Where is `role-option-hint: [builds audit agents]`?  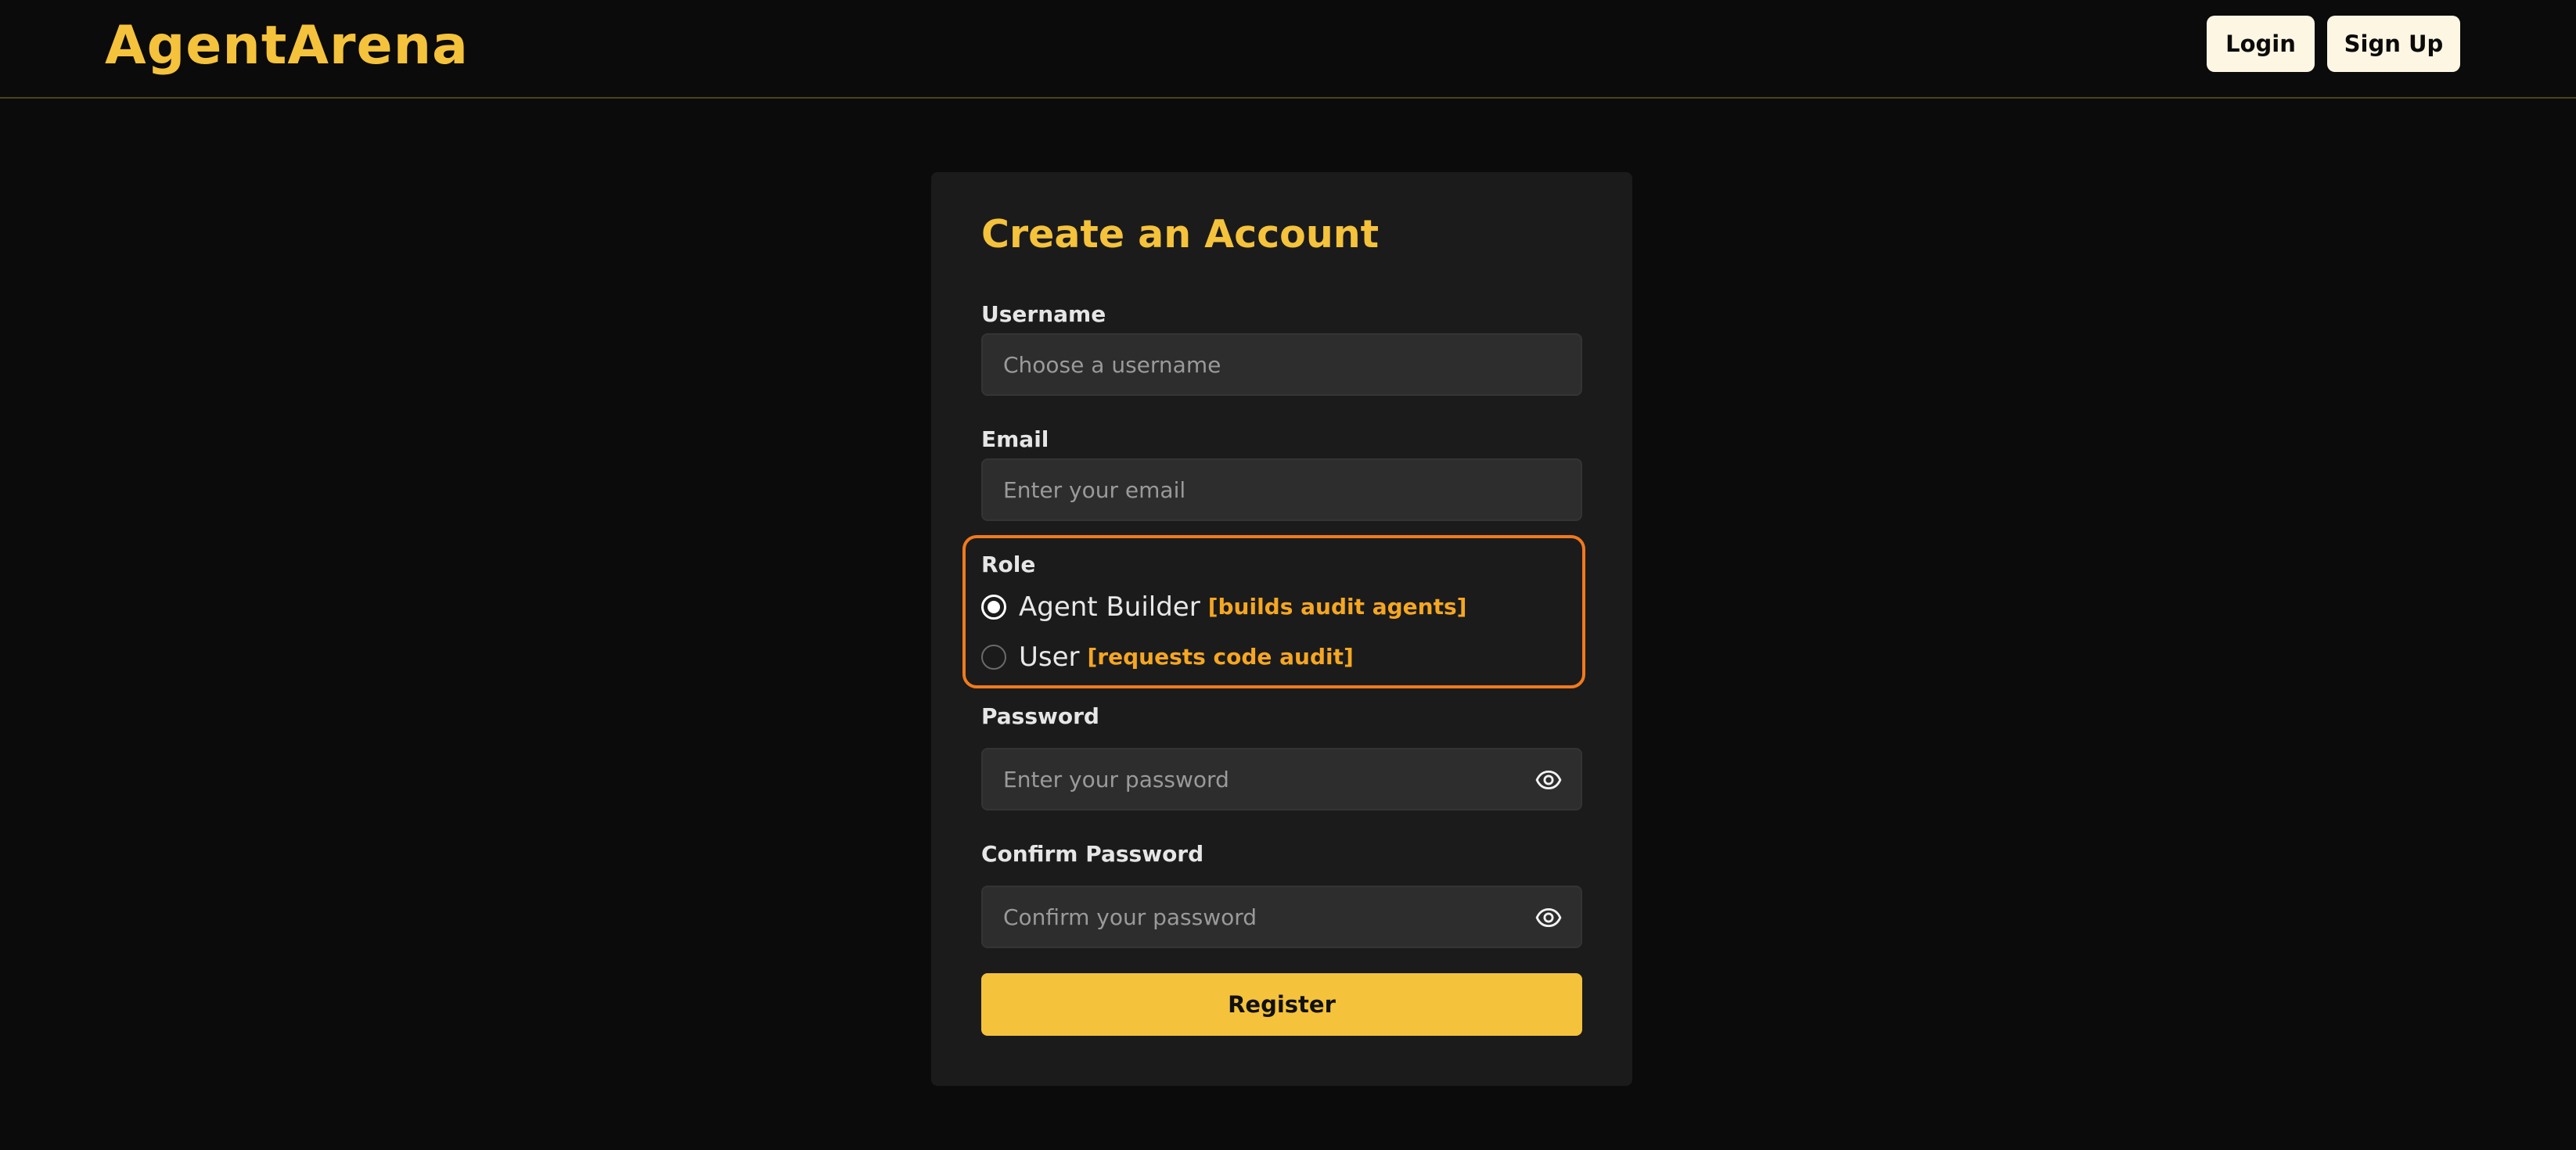 role-option-hint: [builds audit agents] is located at coordinates (1337, 607).